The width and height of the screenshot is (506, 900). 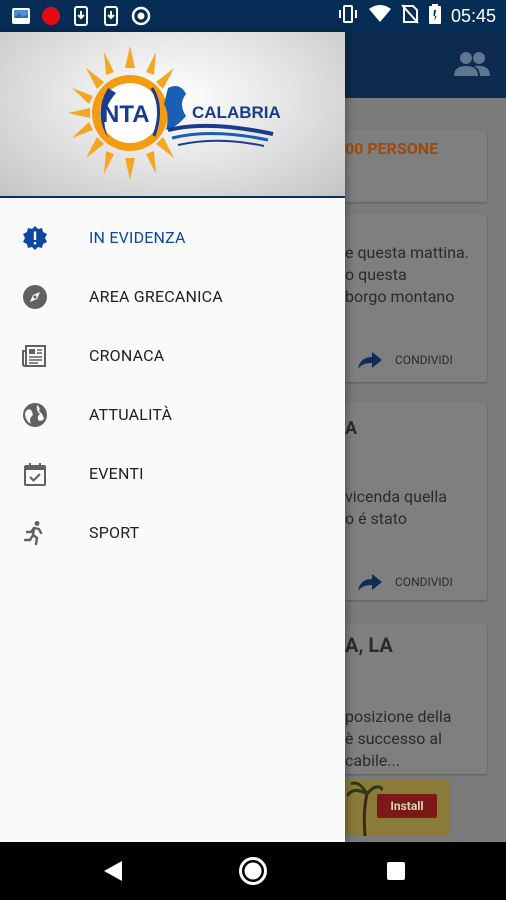 What do you see at coordinates (35, 533) in the screenshot?
I see `runner-icon` at bounding box center [35, 533].